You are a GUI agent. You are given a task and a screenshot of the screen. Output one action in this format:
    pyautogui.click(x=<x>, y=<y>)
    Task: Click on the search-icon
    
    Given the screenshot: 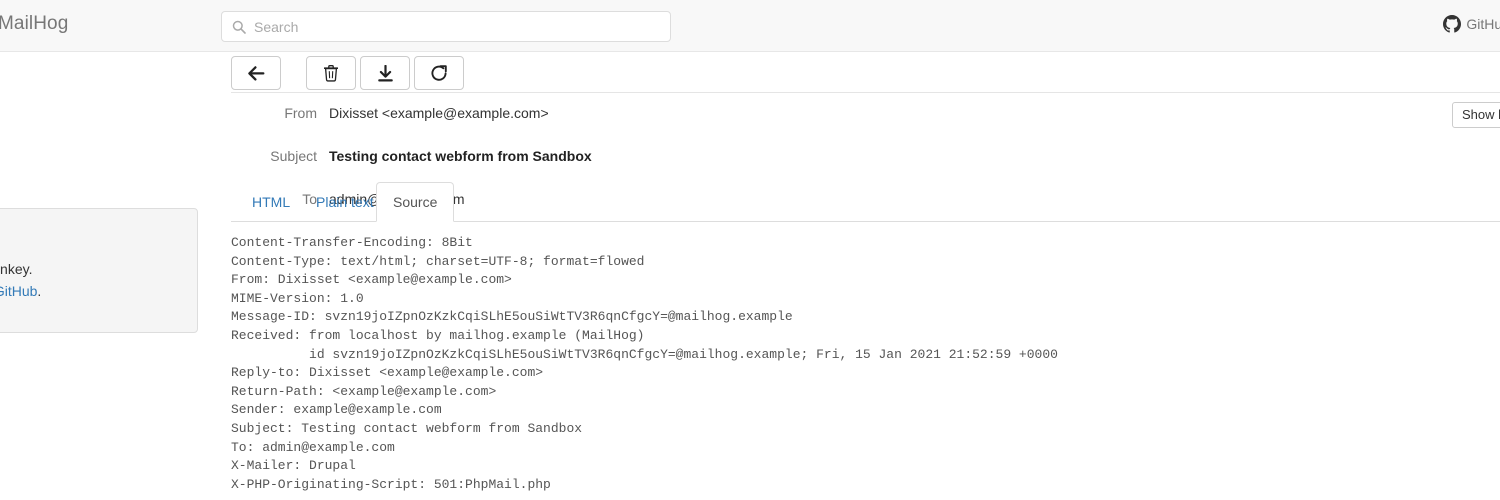 What is the action you would take?
    pyautogui.click(x=239, y=27)
    